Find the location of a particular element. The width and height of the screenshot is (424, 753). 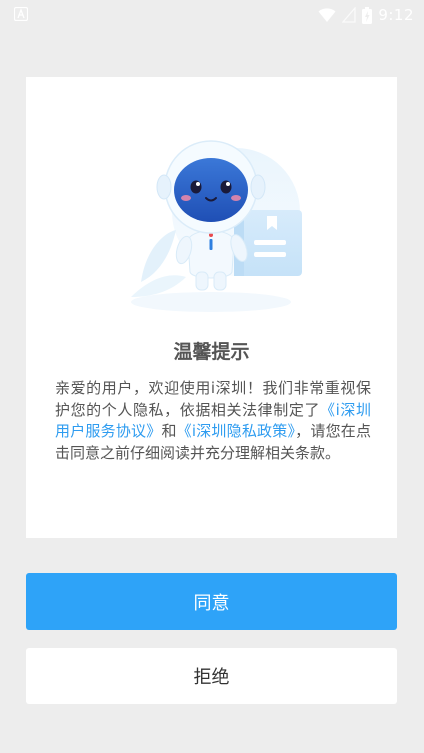

status-time: 9:12 is located at coordinates (396, 15).